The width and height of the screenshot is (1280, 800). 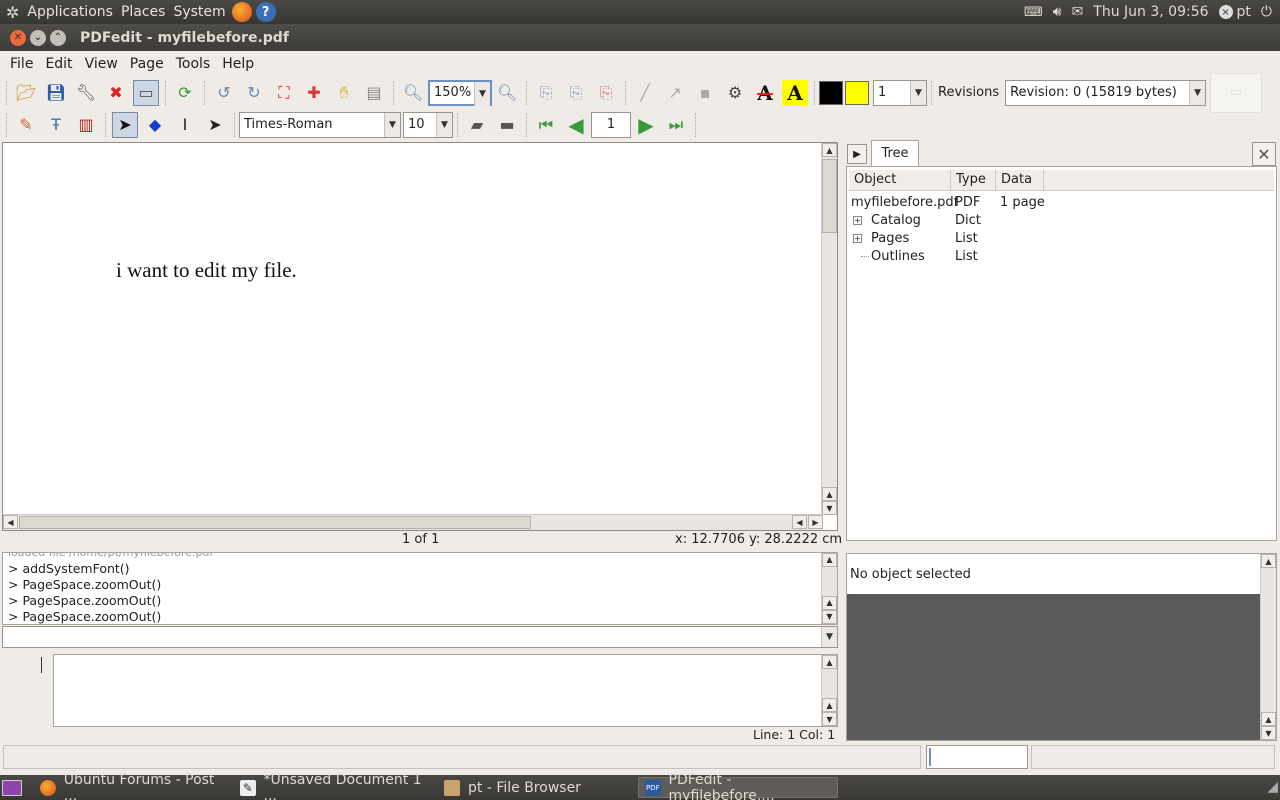 What do you see at coordinates (829, 637) in the screenshot?
I see `command-history-dropdown-icon: ▼` at bounding box center [829, 637].